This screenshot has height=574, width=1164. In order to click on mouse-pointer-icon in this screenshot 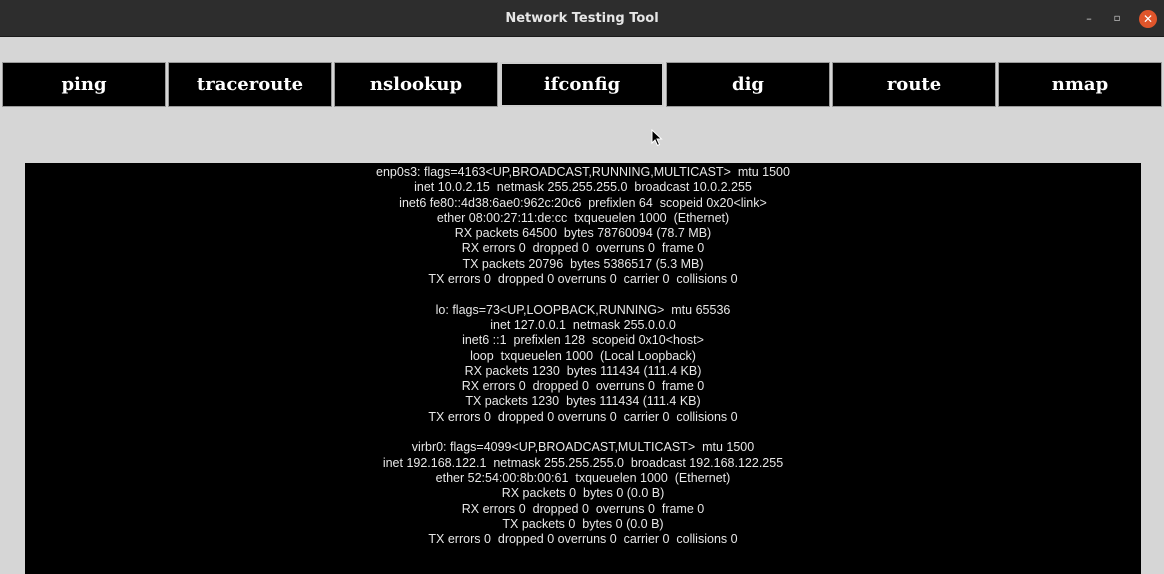, I will do `click(657, 138)`.